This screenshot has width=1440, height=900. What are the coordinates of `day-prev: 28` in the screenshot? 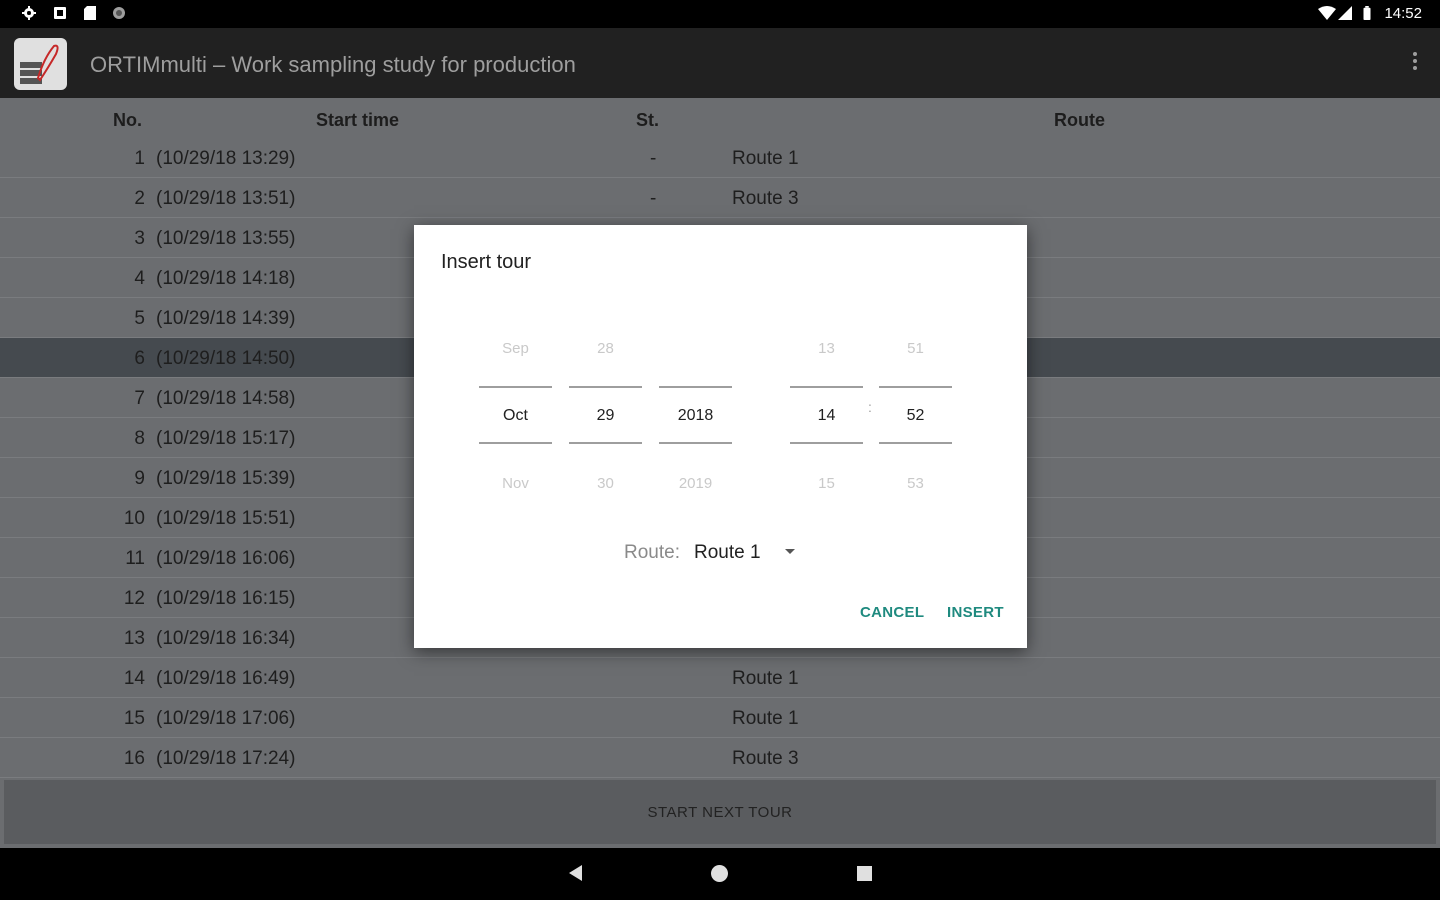 It's located at (605, 348).